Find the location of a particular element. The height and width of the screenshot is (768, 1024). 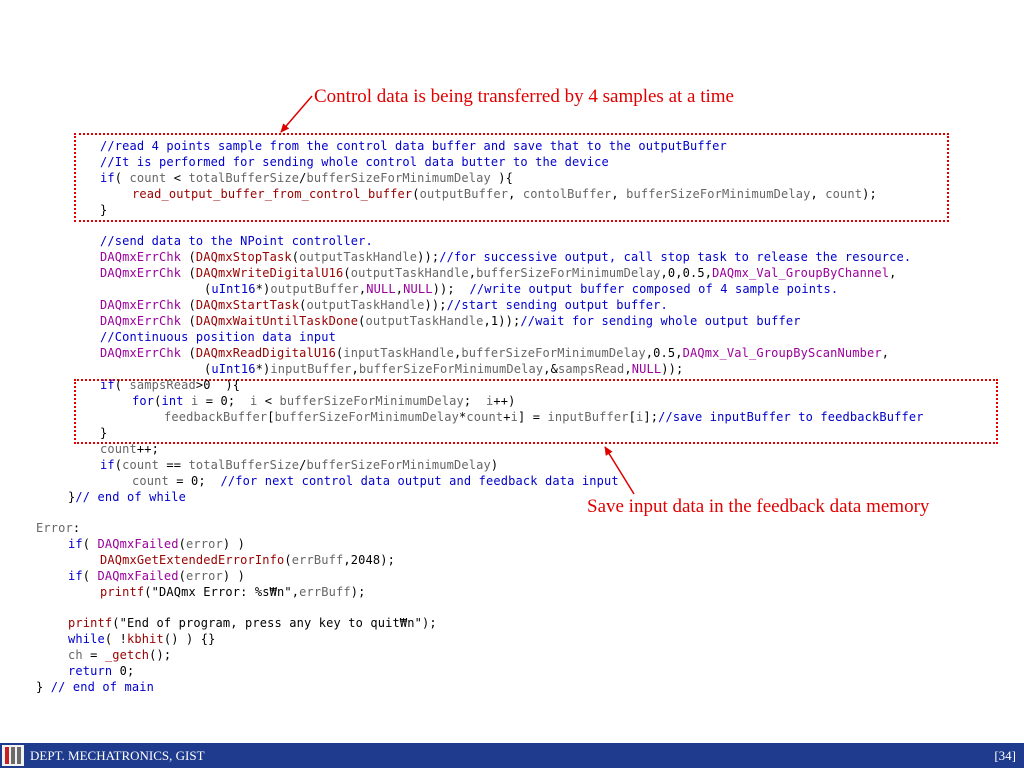

code-token: ,0.5, is located at coordinates (664, 353).